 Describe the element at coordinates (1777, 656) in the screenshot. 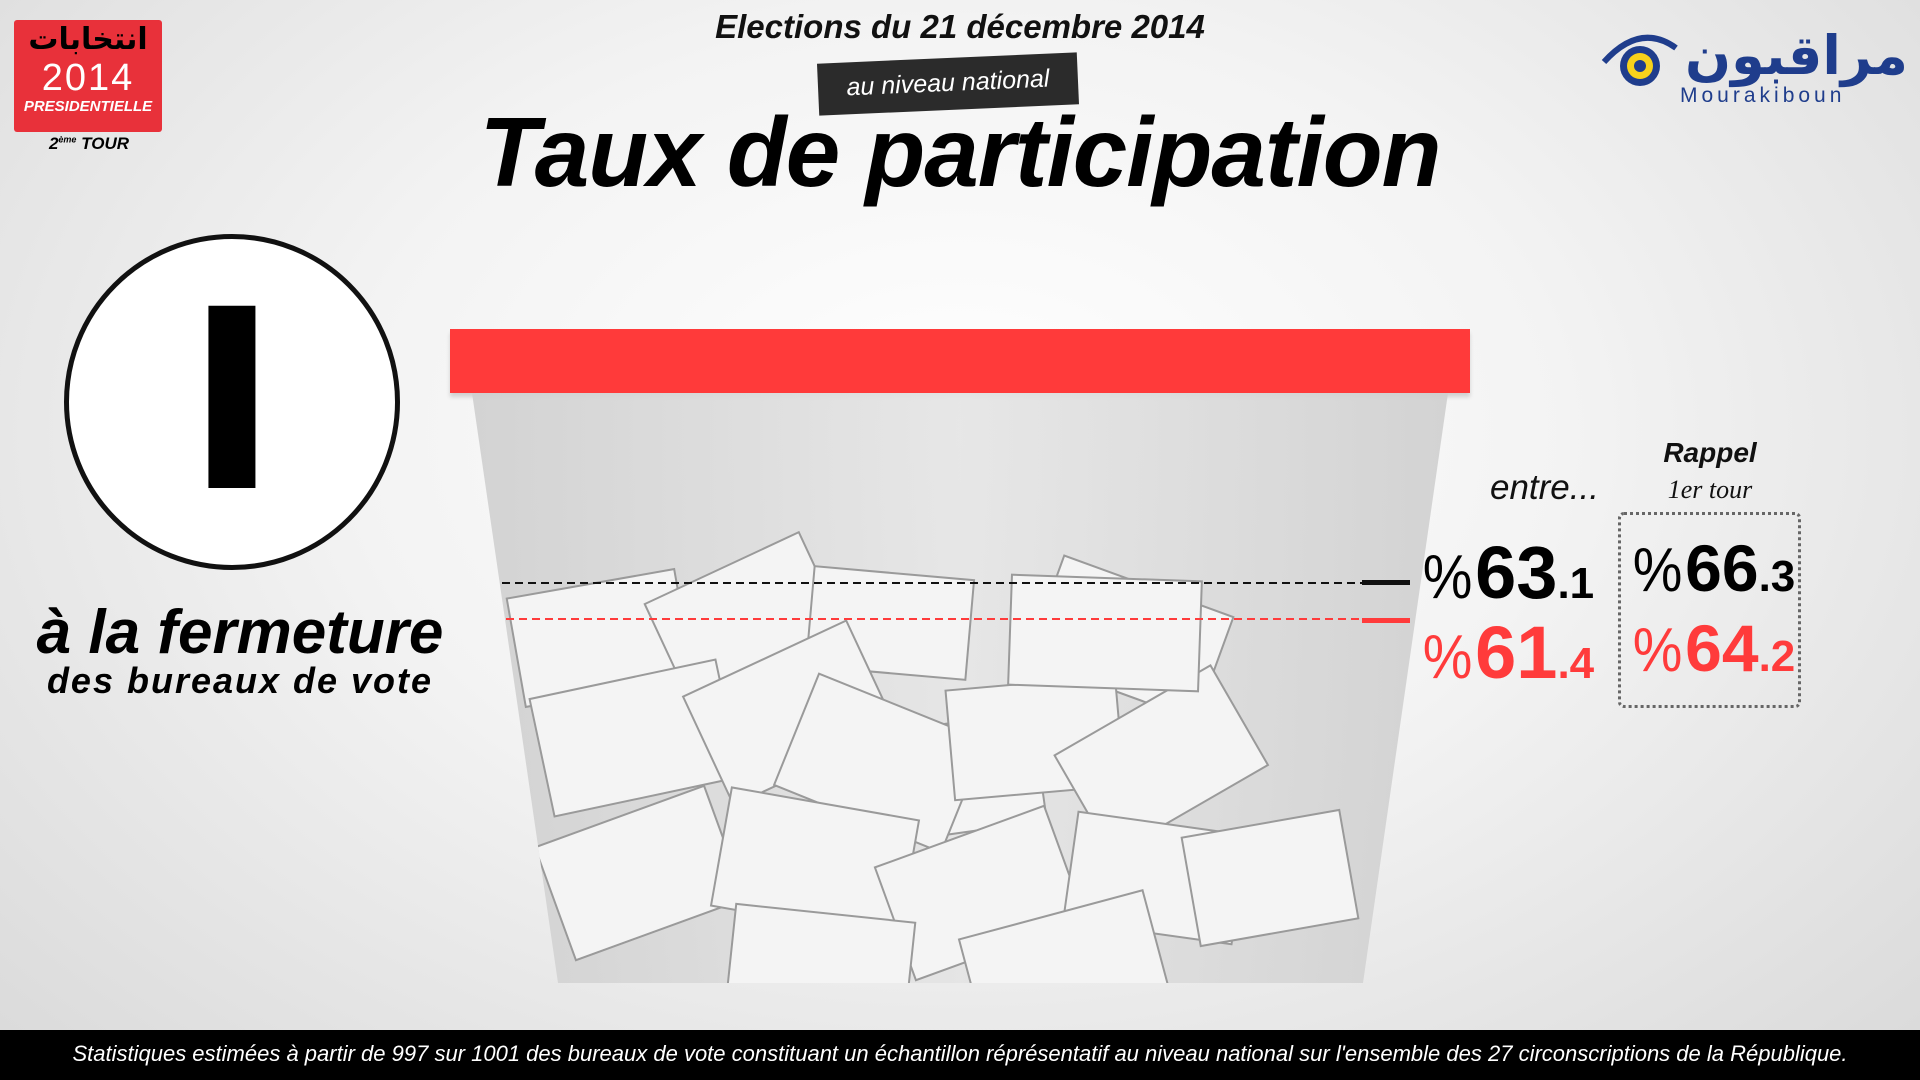

I see `reminder-lower-dec: .2` at that location.